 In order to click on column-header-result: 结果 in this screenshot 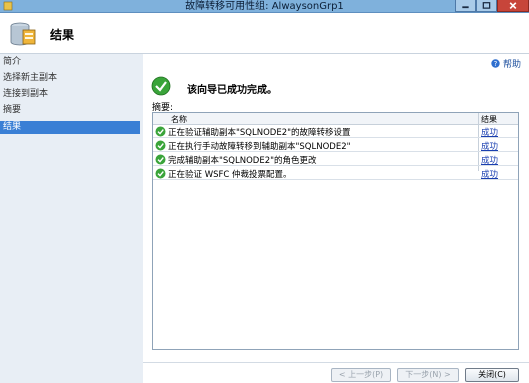, I will do `click(489, 119)`.